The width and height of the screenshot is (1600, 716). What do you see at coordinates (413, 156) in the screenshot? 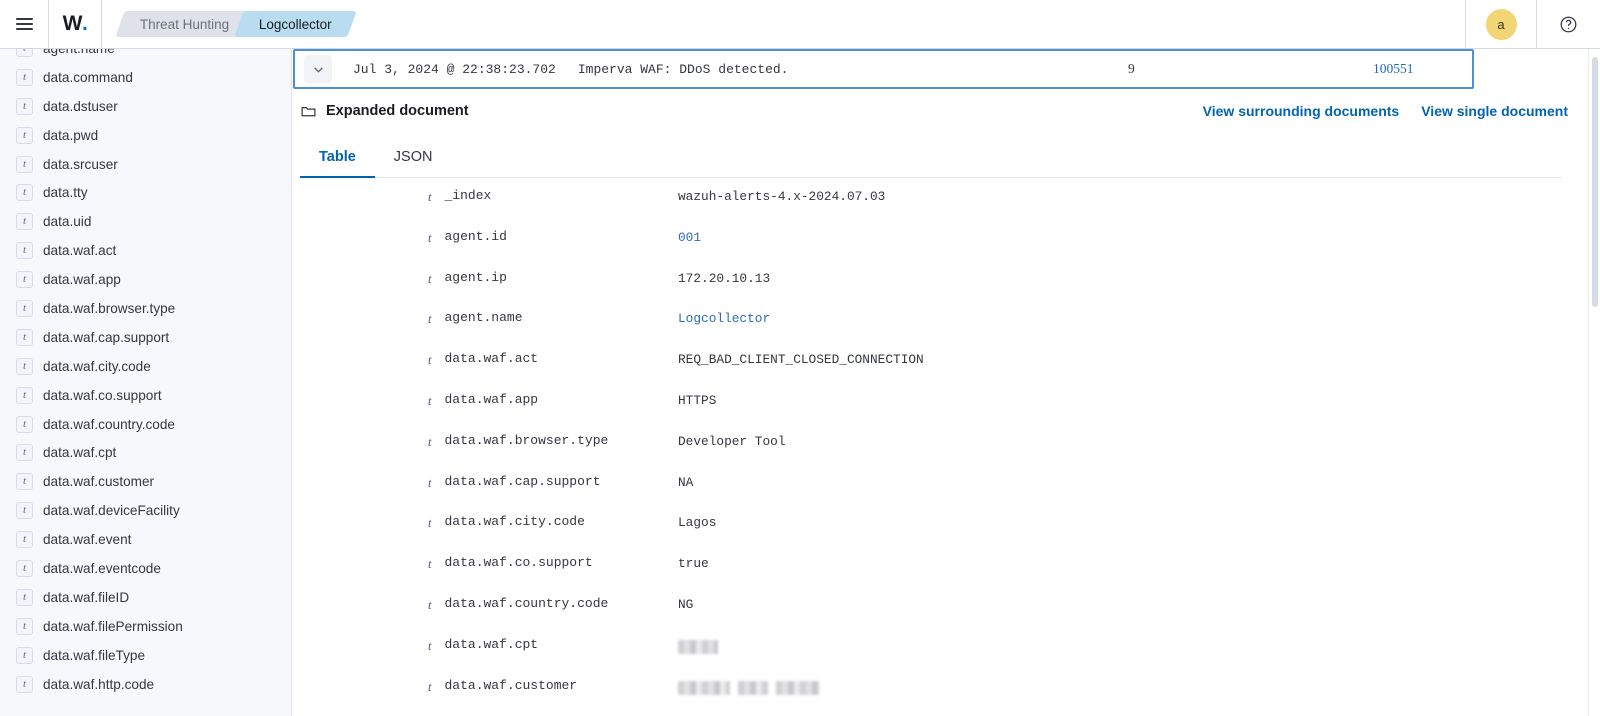
I see `tab-json: JSON` at bounding box center [413, 156].